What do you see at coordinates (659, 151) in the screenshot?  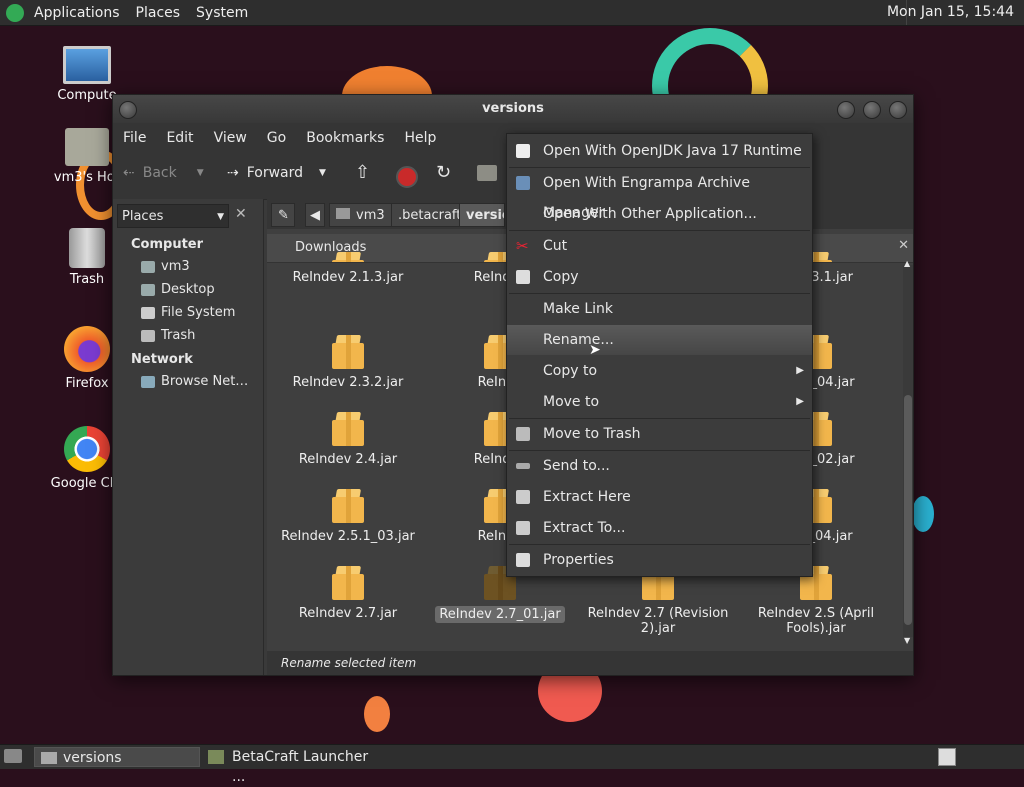 I see `menu-open-with-java: Open With OpenJDK Java 17 Runtime` at bounding box center [659, 151].